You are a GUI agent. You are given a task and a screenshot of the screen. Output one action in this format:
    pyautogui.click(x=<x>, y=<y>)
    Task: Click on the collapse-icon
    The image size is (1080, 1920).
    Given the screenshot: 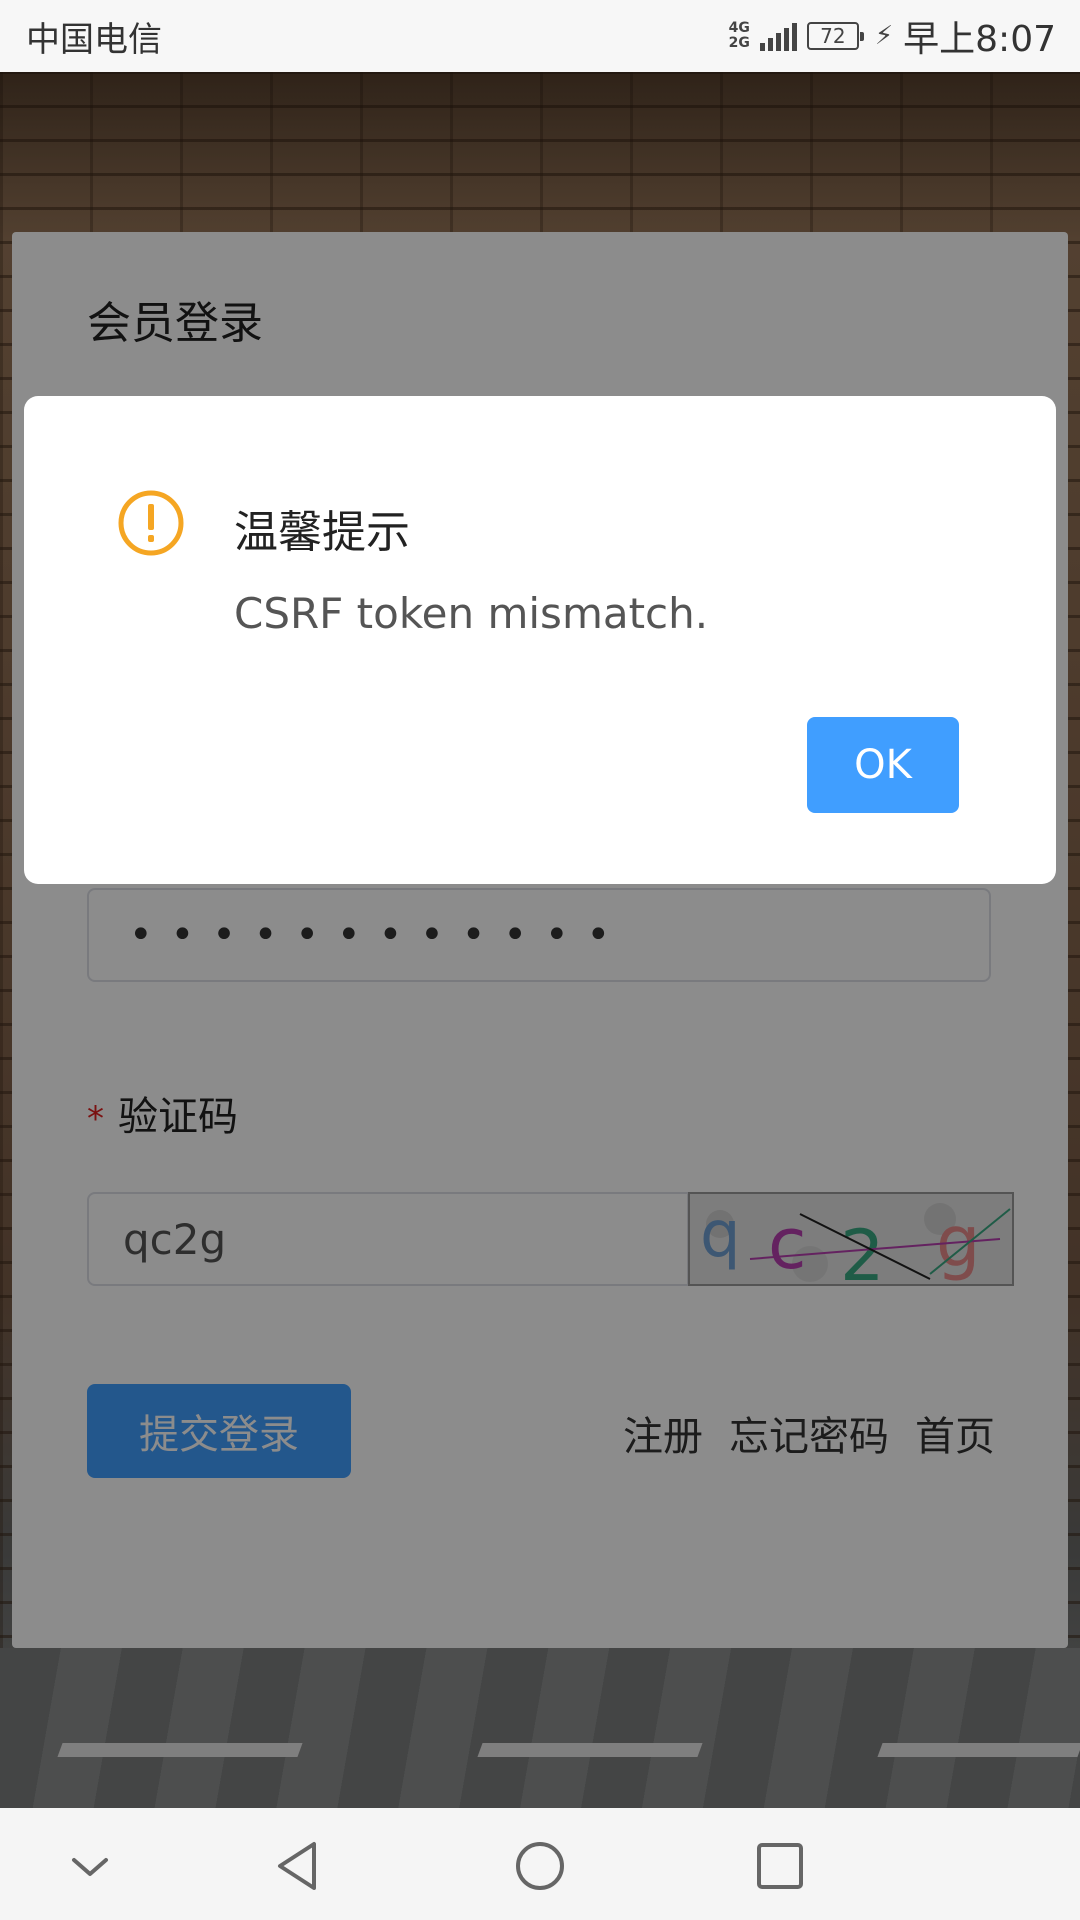 What is the action you would take?
    pyautogui.click(x=90, y=1866)
    